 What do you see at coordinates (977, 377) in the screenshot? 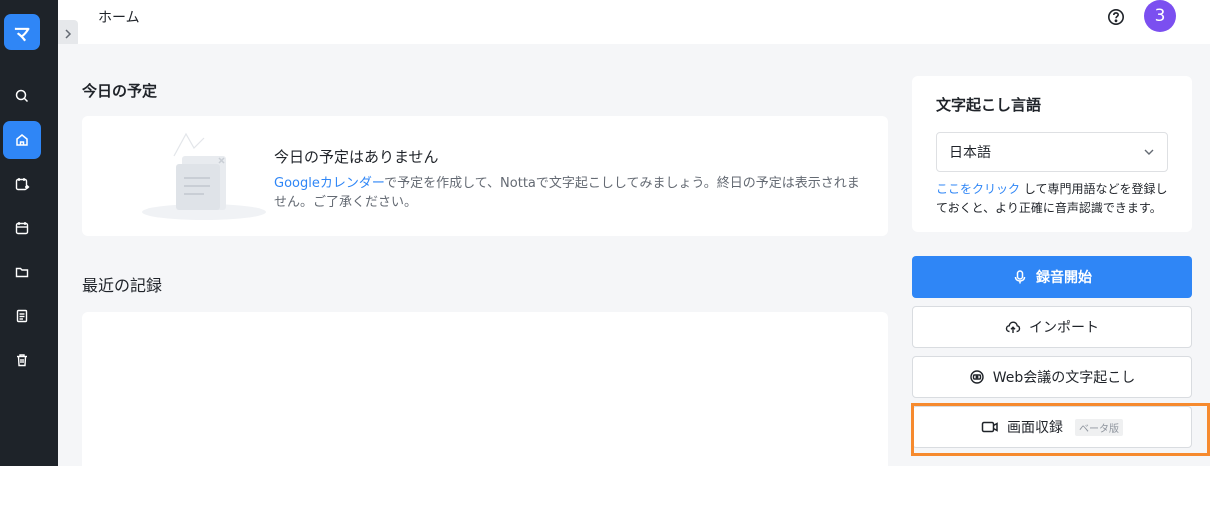
I see `meeting-icon` at bounding box center [977, 377].